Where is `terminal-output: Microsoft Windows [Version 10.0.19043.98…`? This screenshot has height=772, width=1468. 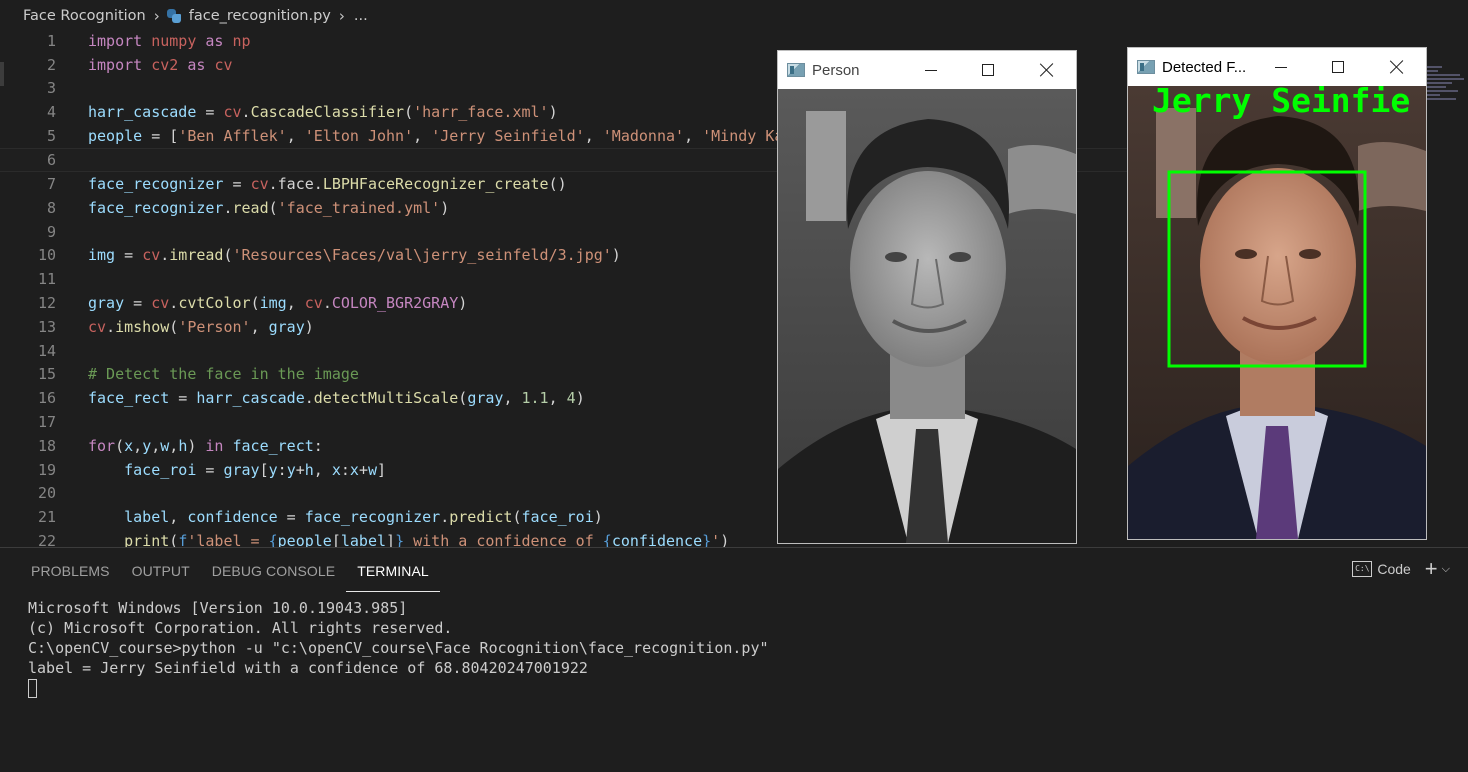
terminal-output: Microsoft Windows [Version 10.0.19043.98… is located at coordinates (398, 648).